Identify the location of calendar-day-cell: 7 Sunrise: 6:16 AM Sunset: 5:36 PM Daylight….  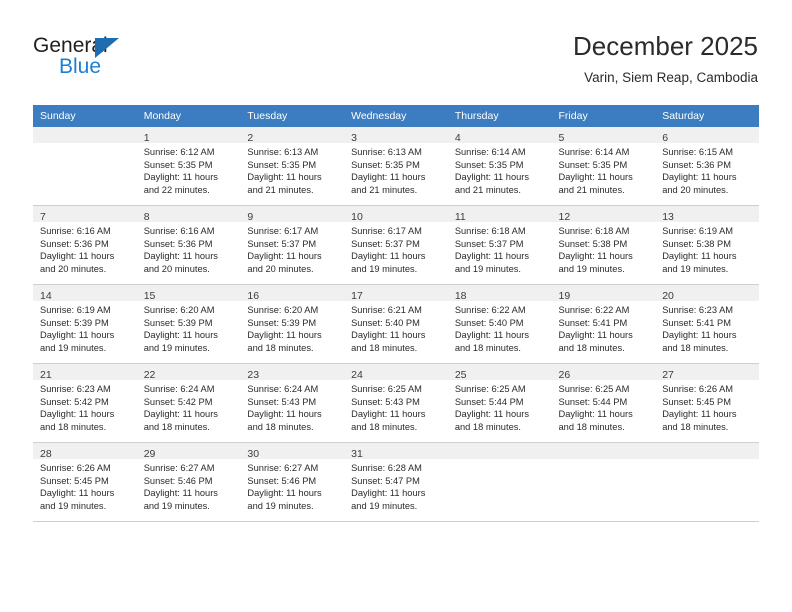
(85, 245).